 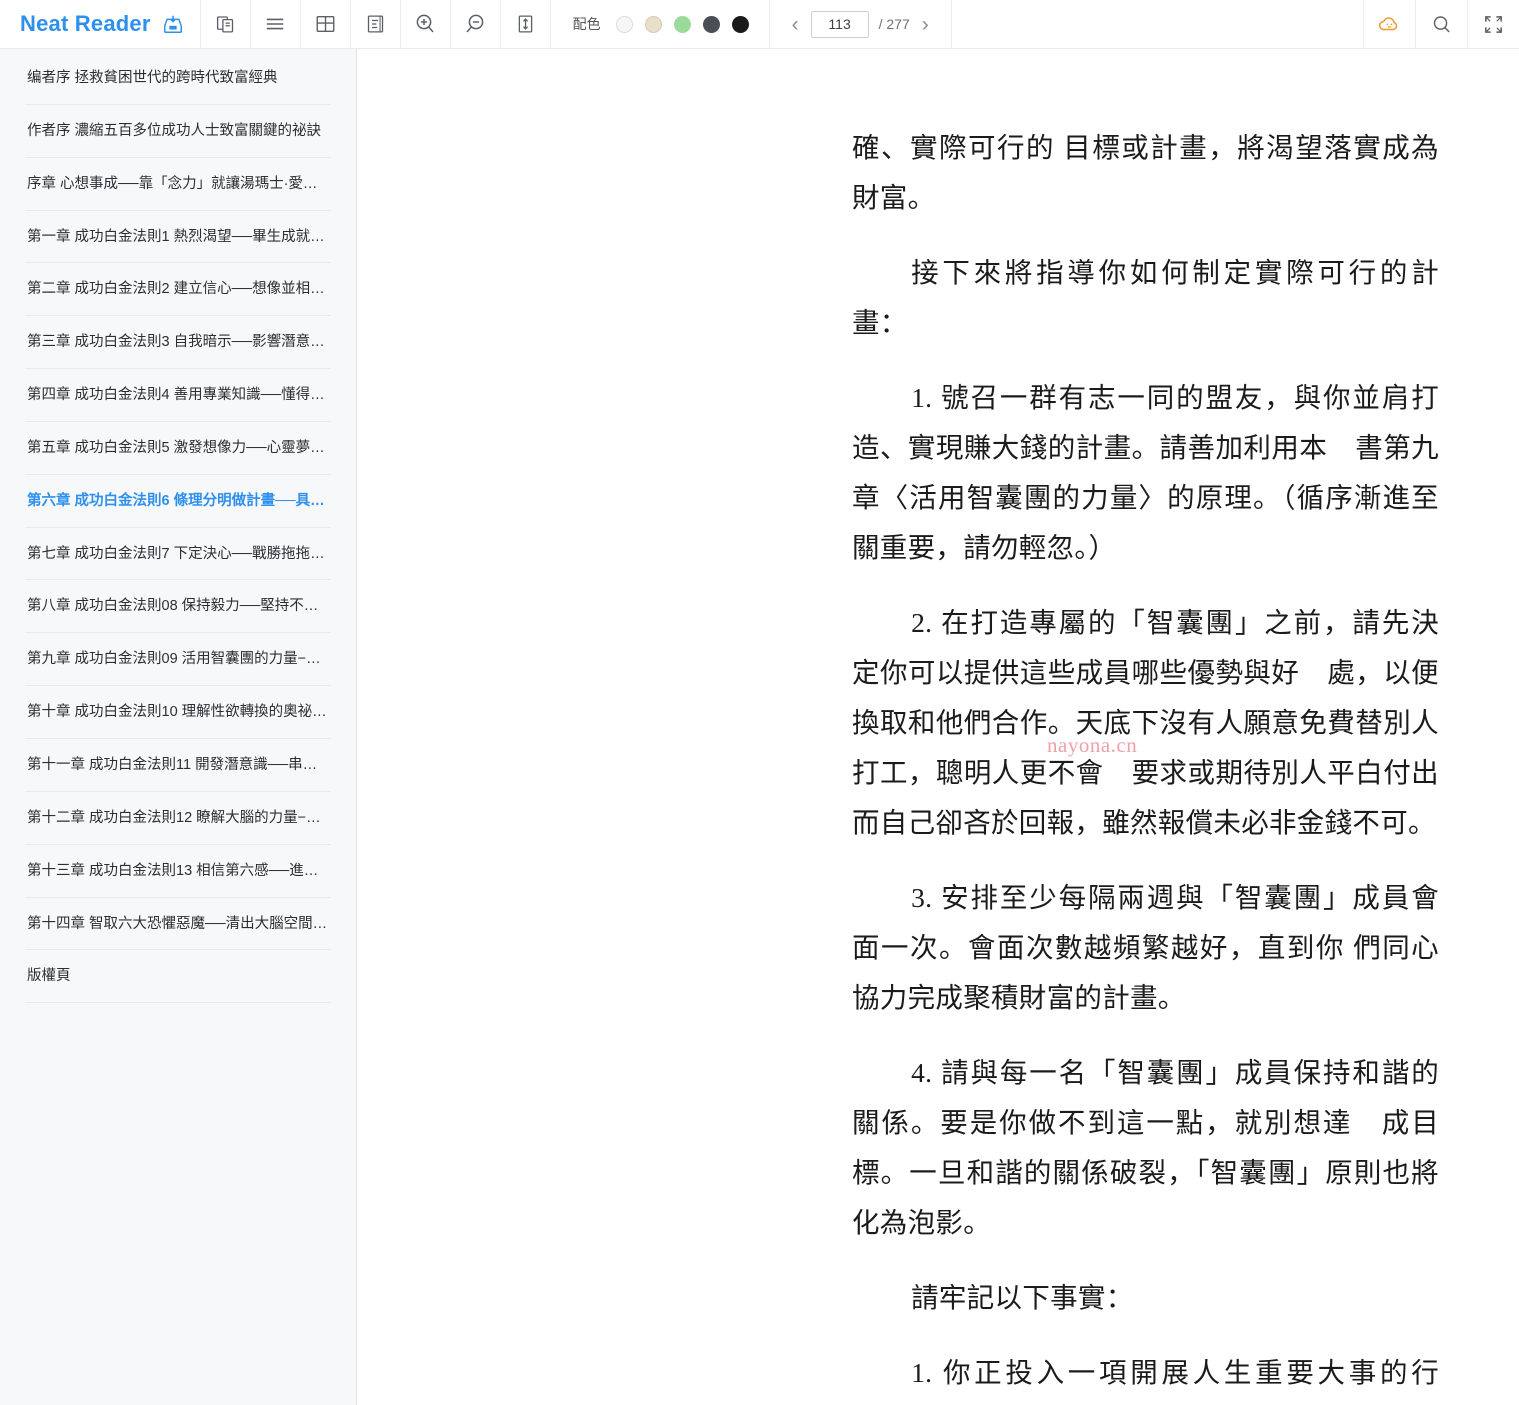 What do you see at coordinates (173, 24) in the screenshot?
I see `save-to-inbox-icon` at bounding box center [173, 24].